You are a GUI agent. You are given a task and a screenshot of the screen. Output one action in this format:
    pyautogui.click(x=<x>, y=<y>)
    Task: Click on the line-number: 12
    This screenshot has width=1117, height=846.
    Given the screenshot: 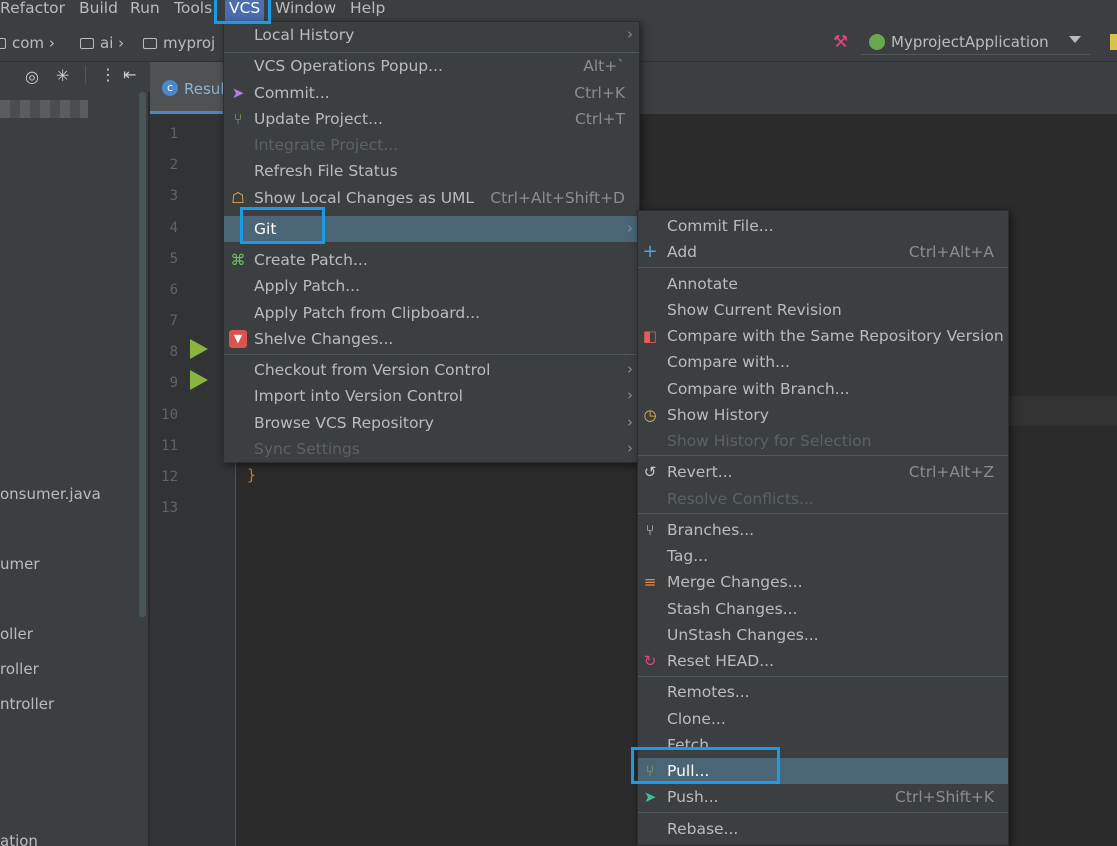 What is the action you would take?
    pyautogui.click(x=169, y=477)
    